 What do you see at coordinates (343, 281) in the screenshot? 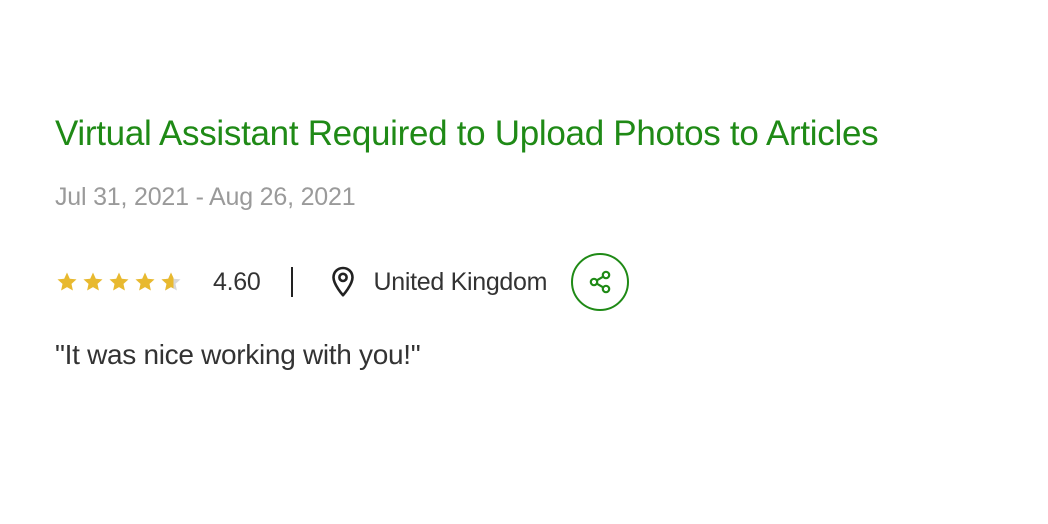
I see `map-pin-icon` at bounding box center [343, 281].